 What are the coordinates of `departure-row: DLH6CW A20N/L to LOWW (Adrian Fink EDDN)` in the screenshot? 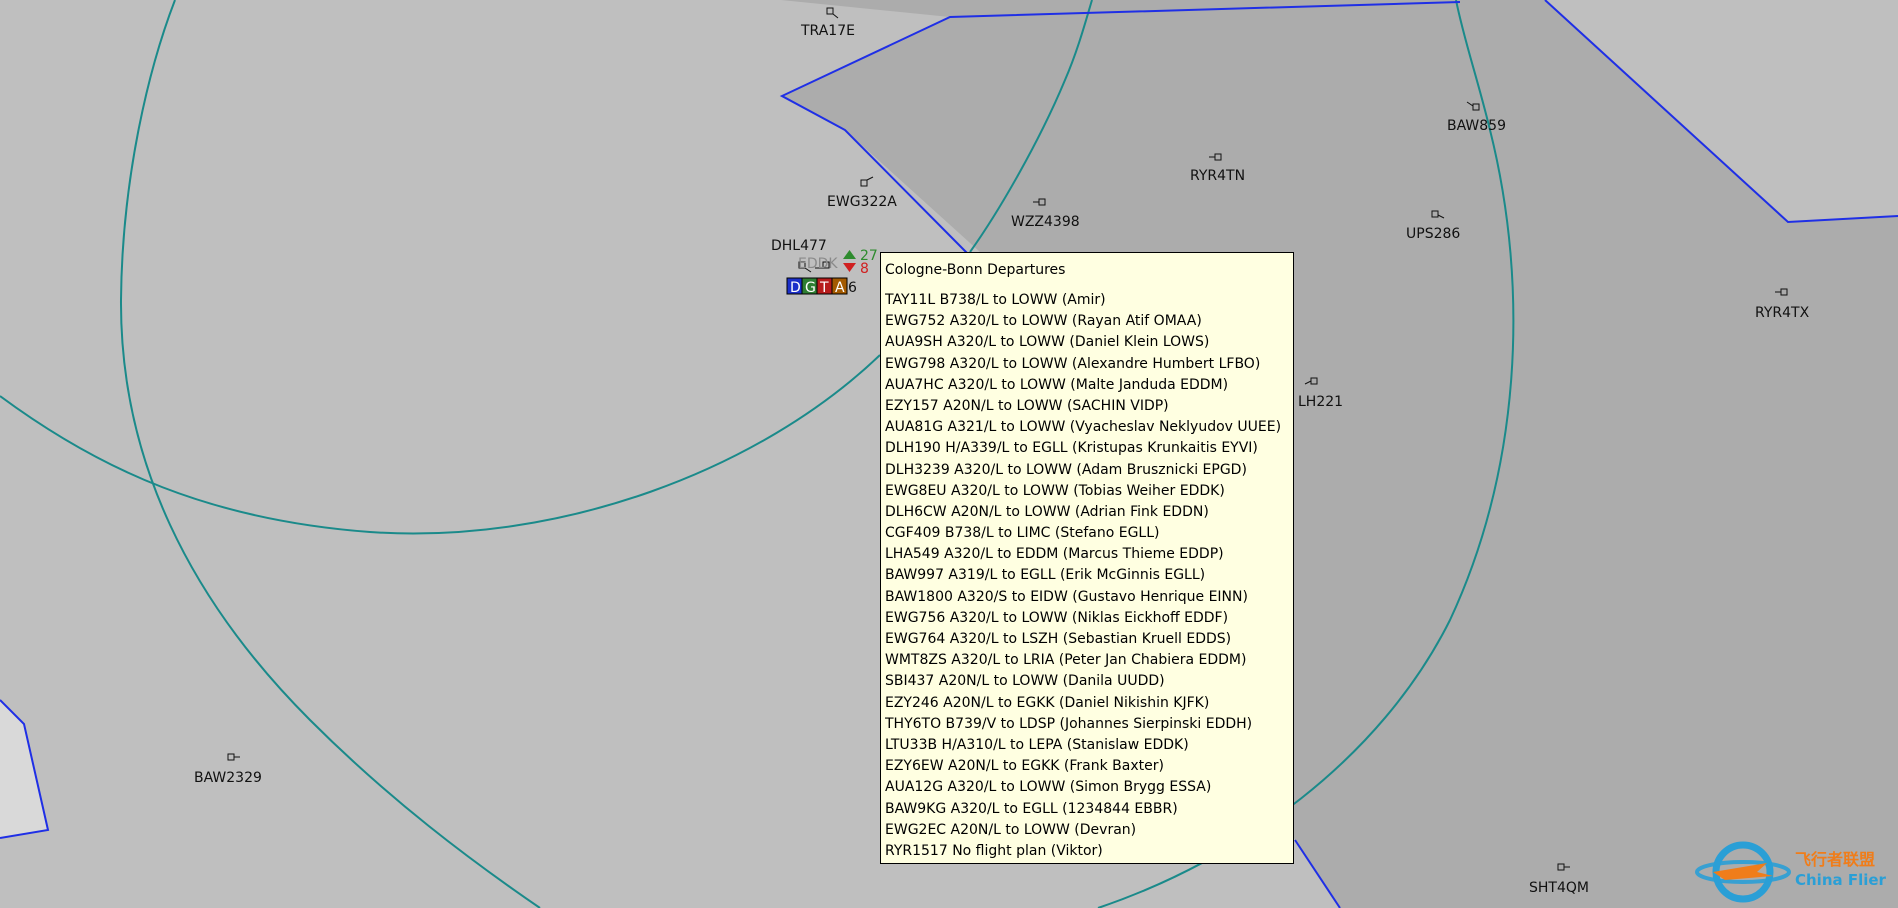 It's located at (1089, 512).